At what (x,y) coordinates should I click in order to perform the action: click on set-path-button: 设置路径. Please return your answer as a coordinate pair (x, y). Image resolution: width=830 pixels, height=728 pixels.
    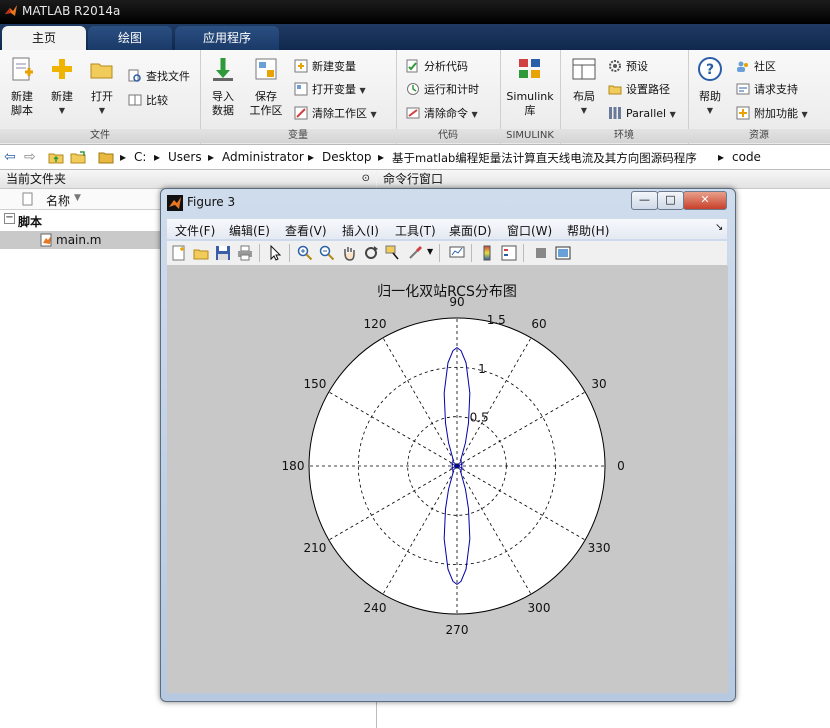
    Looking at the image, I should click on (639, 90).